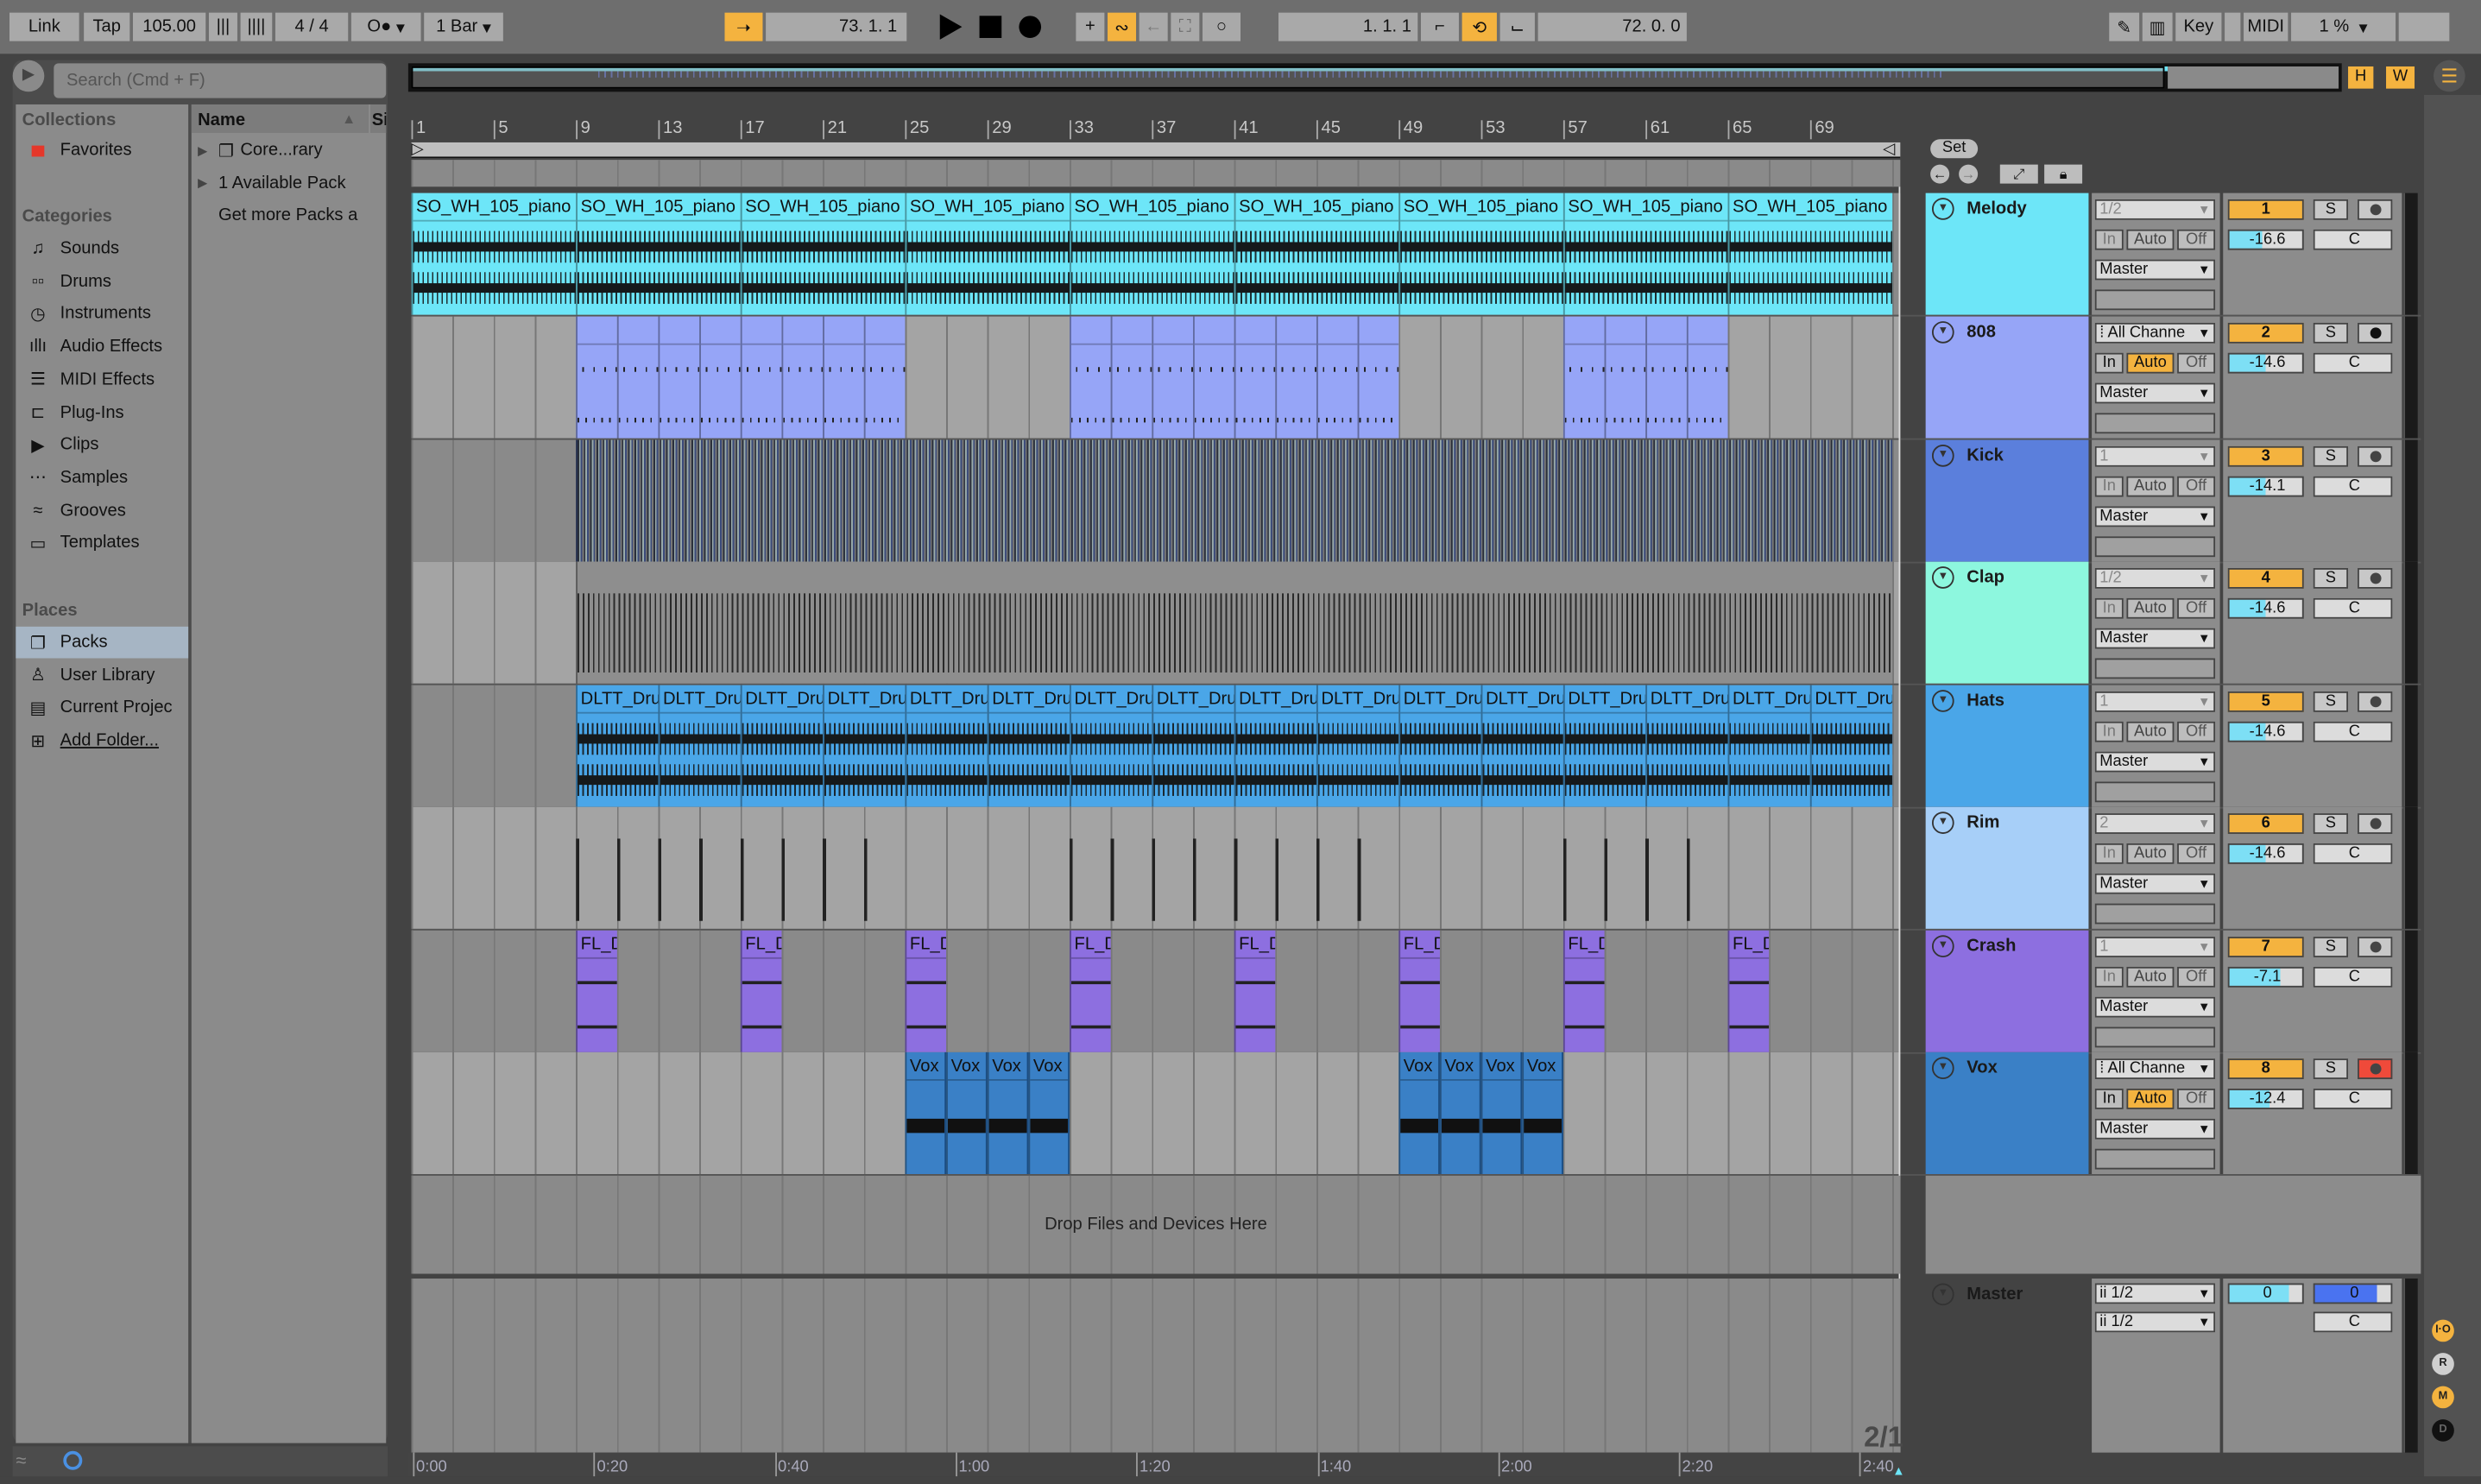 The image size is (2481, 1484). I want to click on master-pan-field: C, so click(2353, 1322).